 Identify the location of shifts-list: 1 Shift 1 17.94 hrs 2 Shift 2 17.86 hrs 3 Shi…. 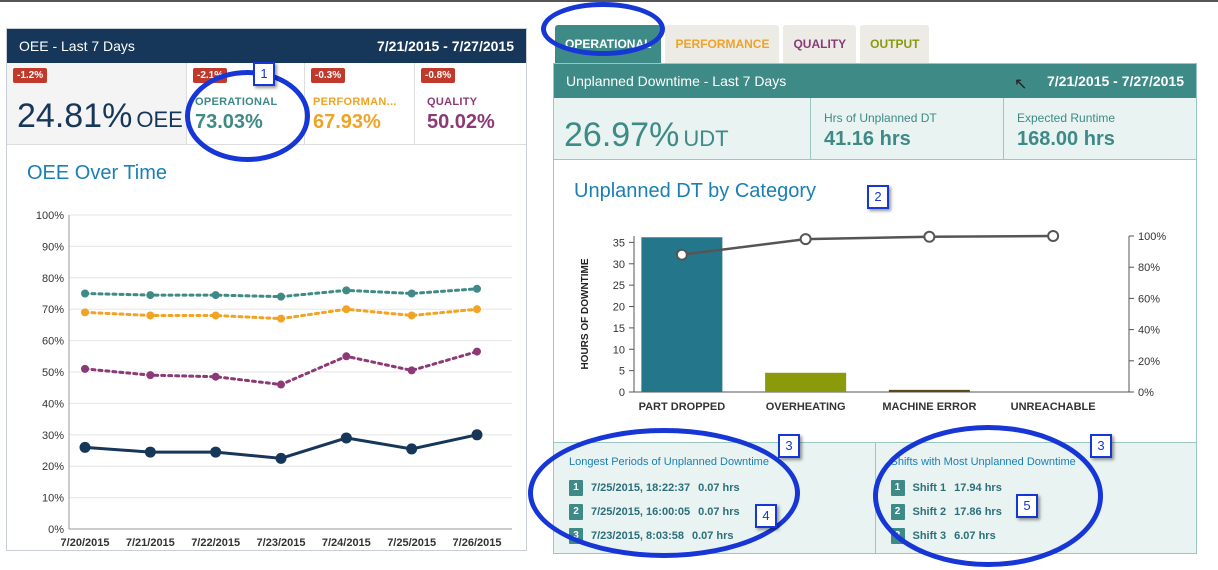
(946, 512).